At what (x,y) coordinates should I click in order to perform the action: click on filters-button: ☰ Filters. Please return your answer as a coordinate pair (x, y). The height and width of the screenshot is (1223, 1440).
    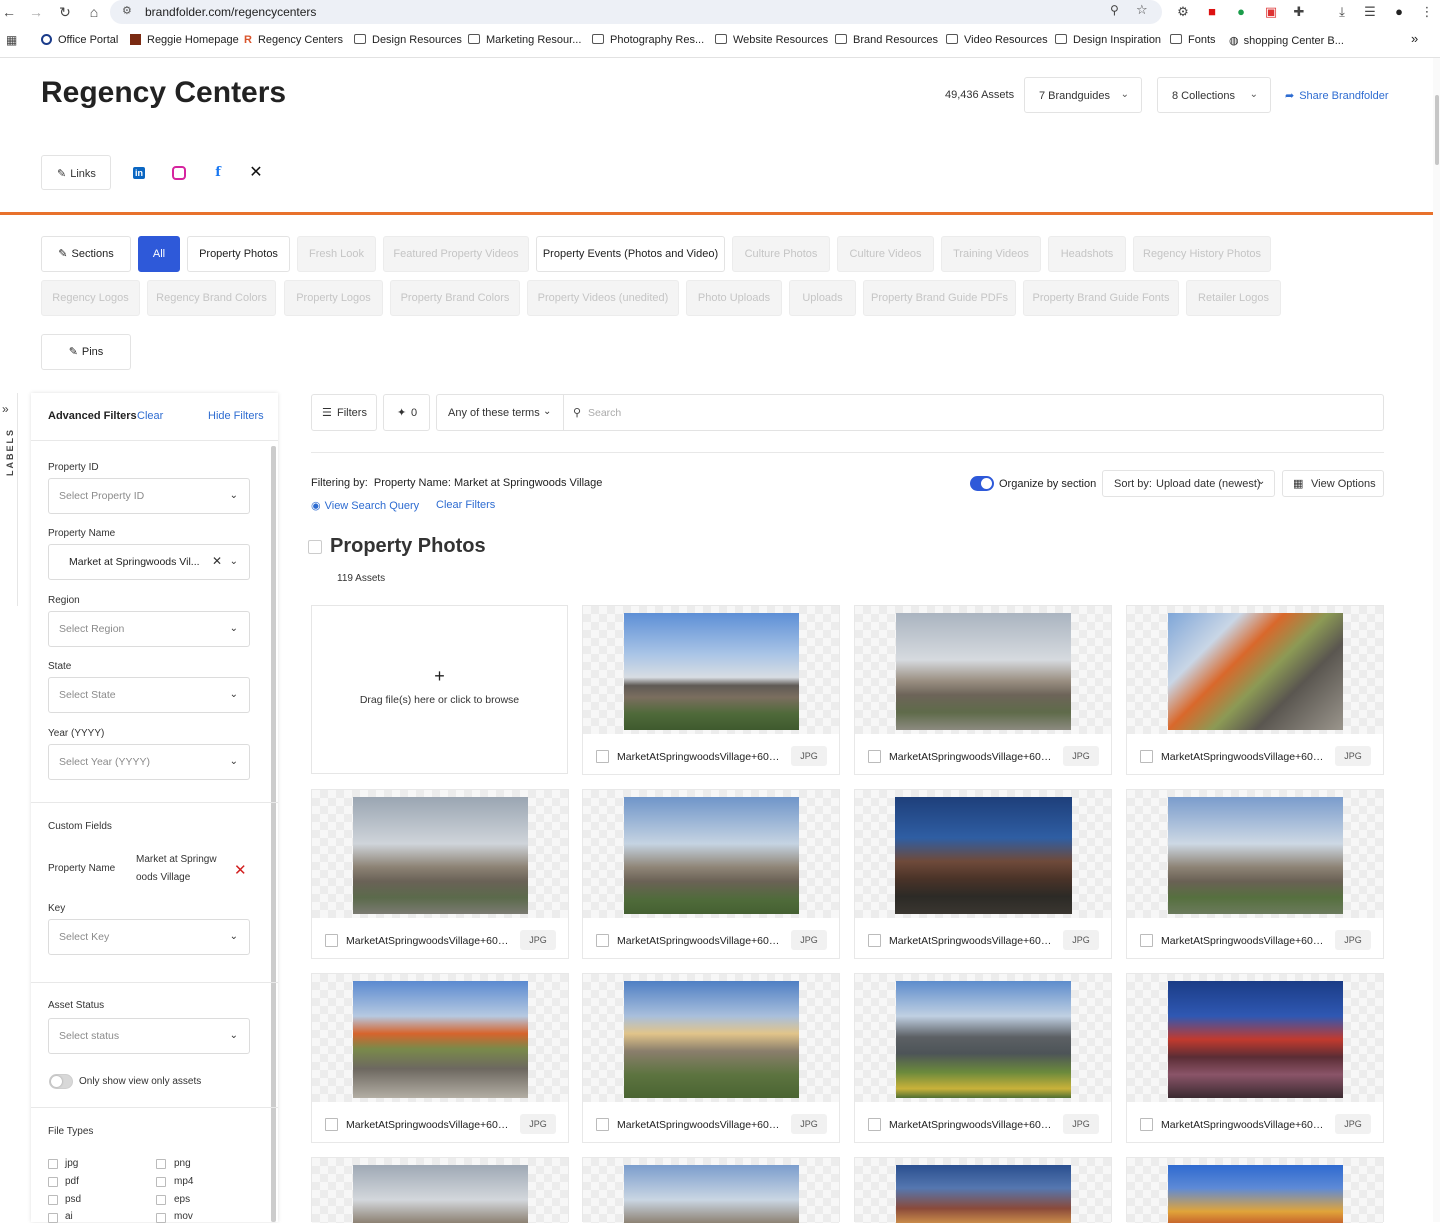
    Looking at the image, I should click on (344, 412).